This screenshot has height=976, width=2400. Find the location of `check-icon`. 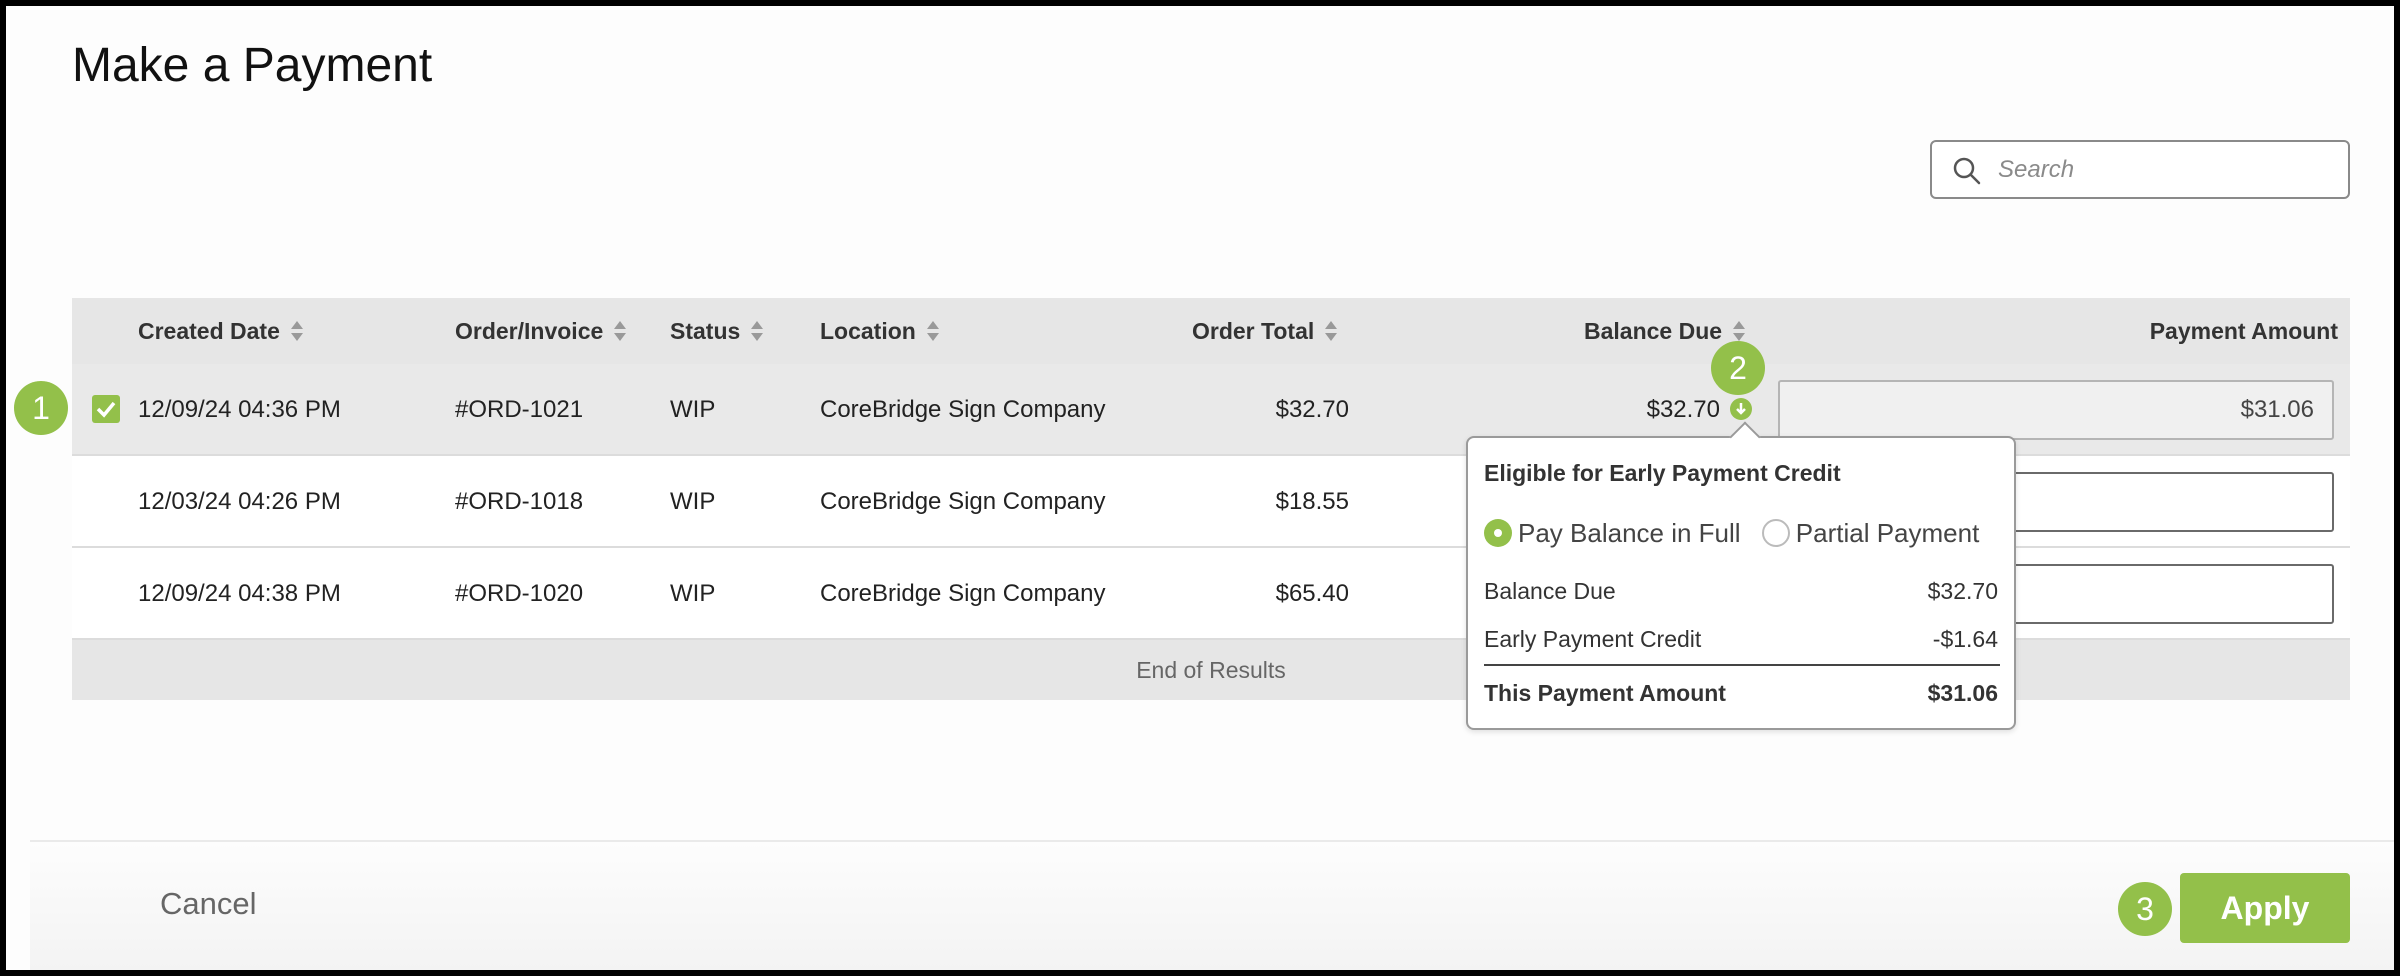

check-icon is located at coordinates (106, 409).